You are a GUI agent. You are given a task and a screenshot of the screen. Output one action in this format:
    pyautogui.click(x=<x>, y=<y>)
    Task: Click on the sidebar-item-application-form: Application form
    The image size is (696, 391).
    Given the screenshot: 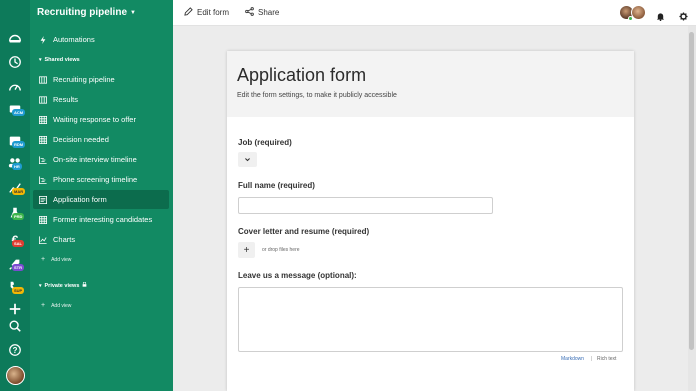 What is the action you would take?
    pyautogui.click(x=101, y=199)
    